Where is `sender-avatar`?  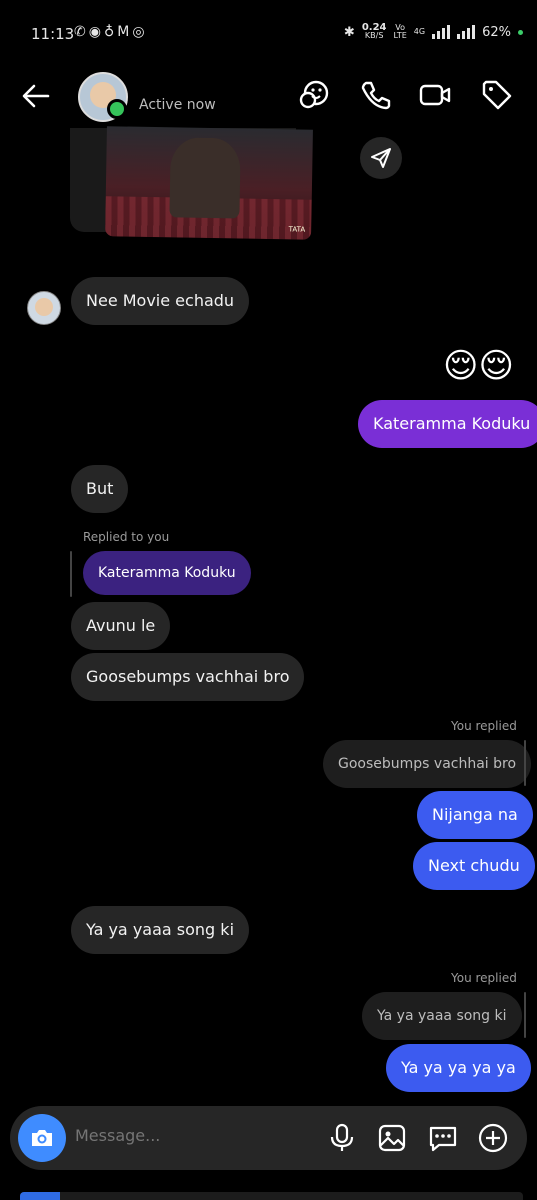
sender-avatar is located at coordinates (44, 308).